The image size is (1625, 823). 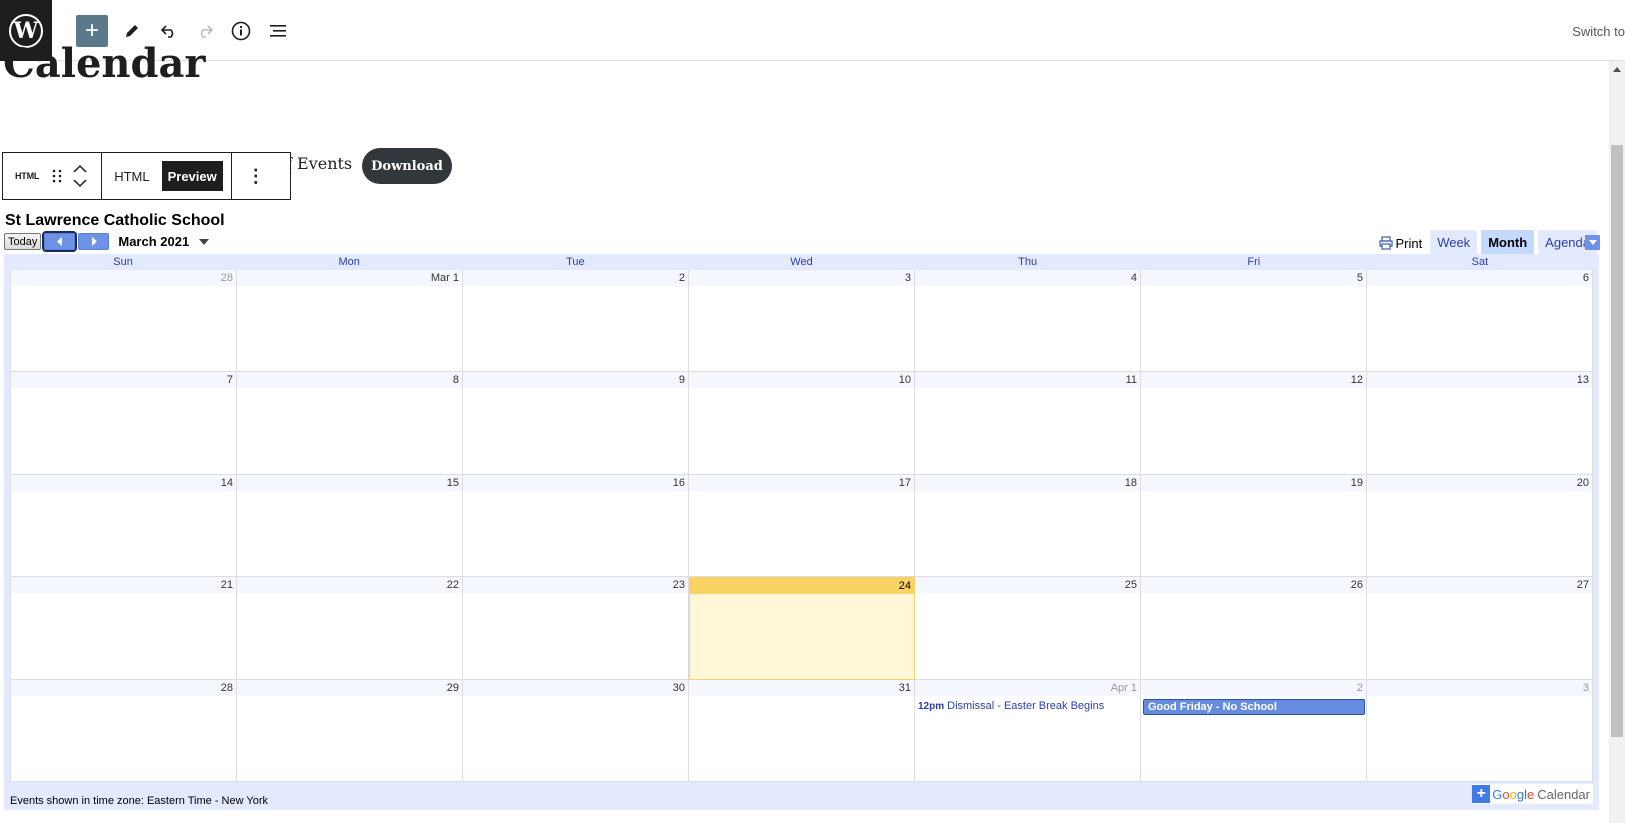 I want to click on day-number: 16, so click(x=575, y=482).